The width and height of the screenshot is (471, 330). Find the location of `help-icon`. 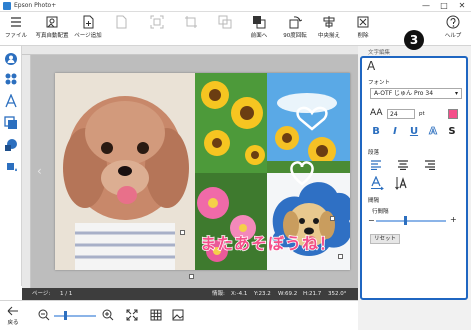

help-icon is located at coordinates (453, 22).